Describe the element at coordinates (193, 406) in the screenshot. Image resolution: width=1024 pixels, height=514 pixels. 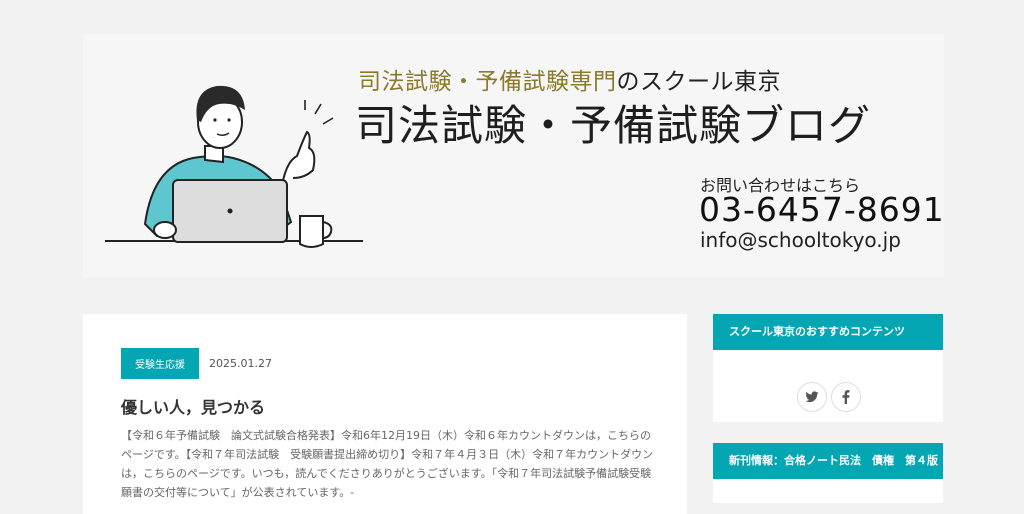
I see `post-title: 優しい人，見つかる` at that location.